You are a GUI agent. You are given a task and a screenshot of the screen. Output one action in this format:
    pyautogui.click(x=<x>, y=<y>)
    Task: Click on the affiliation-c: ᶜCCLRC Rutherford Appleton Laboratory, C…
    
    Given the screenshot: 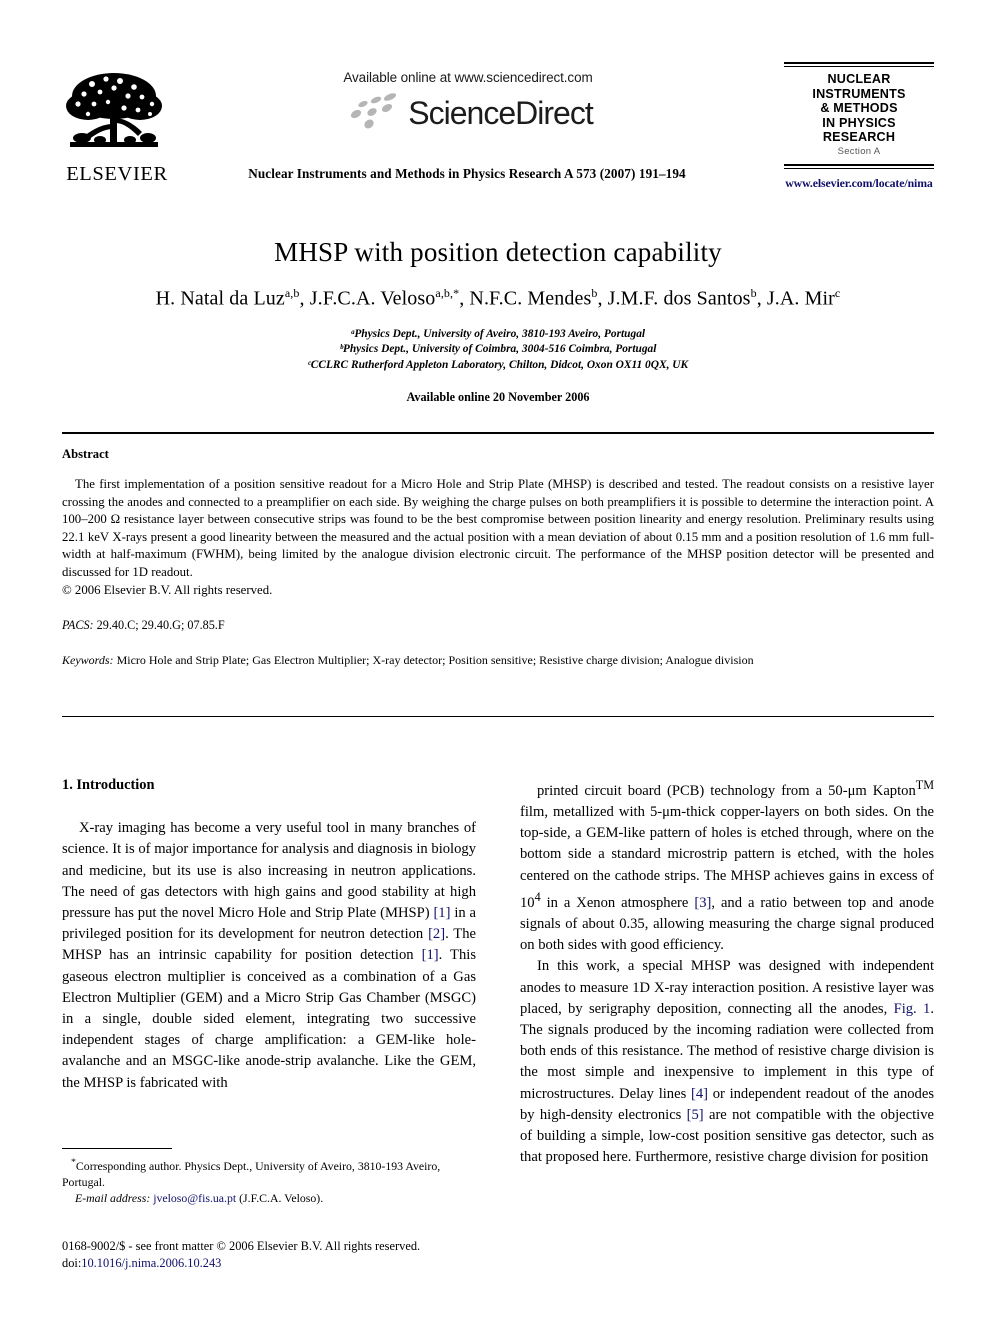 What is the action you would take?
    pyautogui.click(x=498, y=364)
    